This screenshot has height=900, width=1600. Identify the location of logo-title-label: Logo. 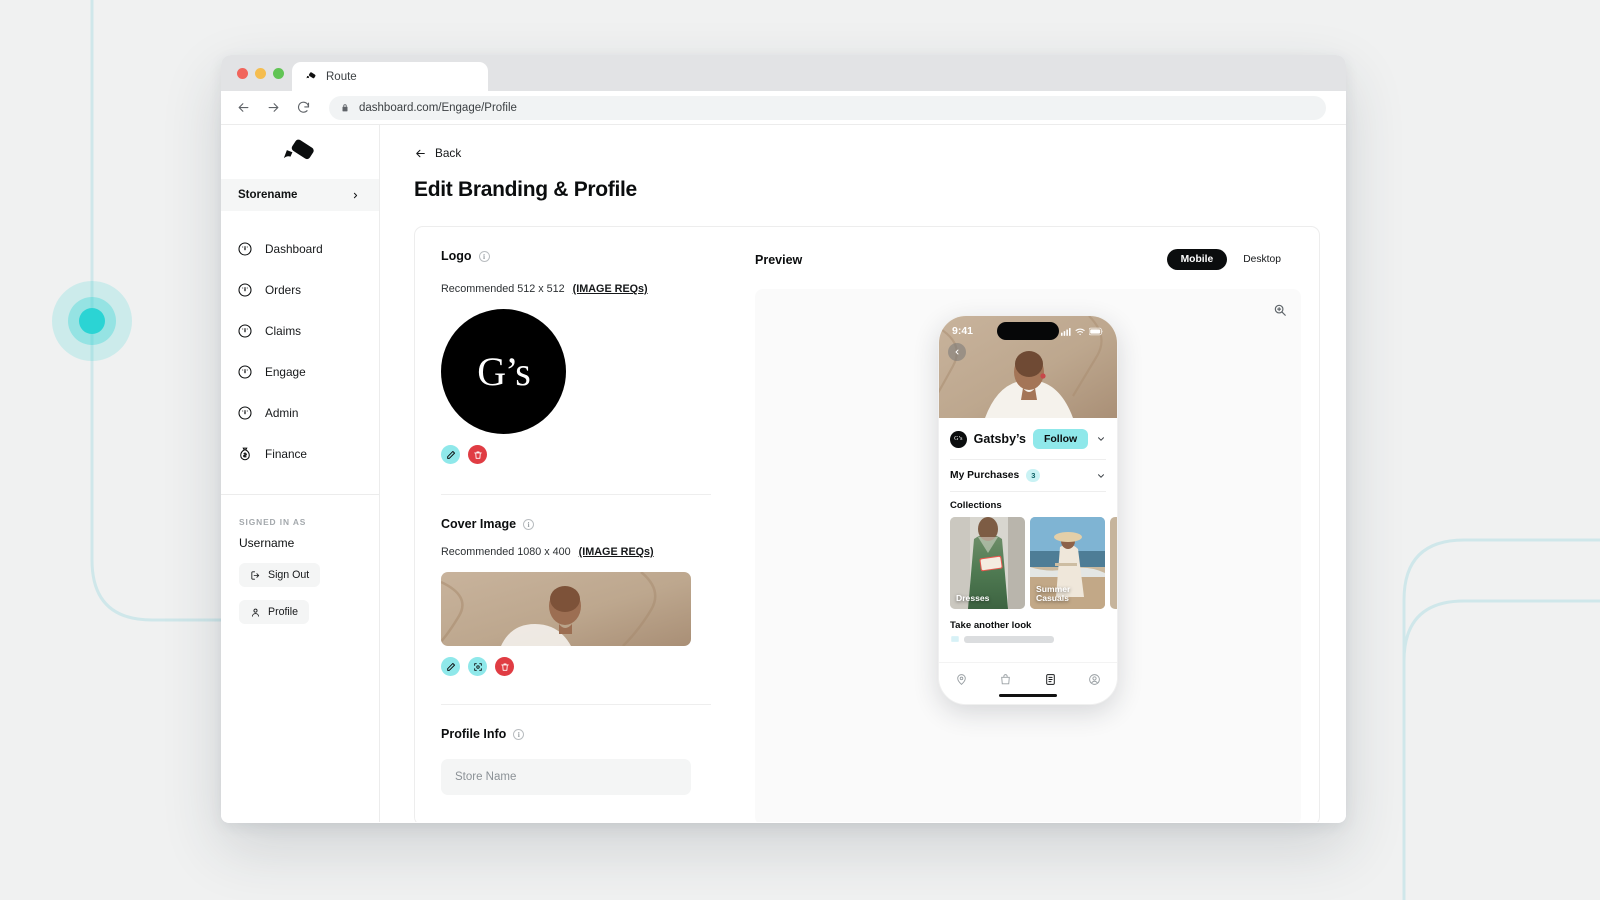
(456, 256).